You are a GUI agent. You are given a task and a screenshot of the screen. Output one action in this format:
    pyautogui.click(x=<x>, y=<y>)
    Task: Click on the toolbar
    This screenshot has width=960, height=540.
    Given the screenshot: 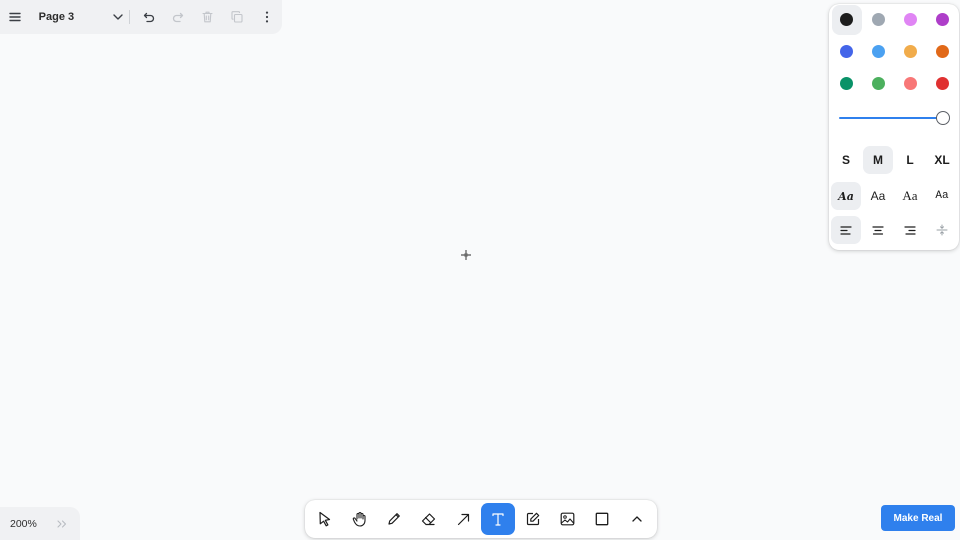 What is the action you would take?
    pyautogui.click(x=481, y=519)
    